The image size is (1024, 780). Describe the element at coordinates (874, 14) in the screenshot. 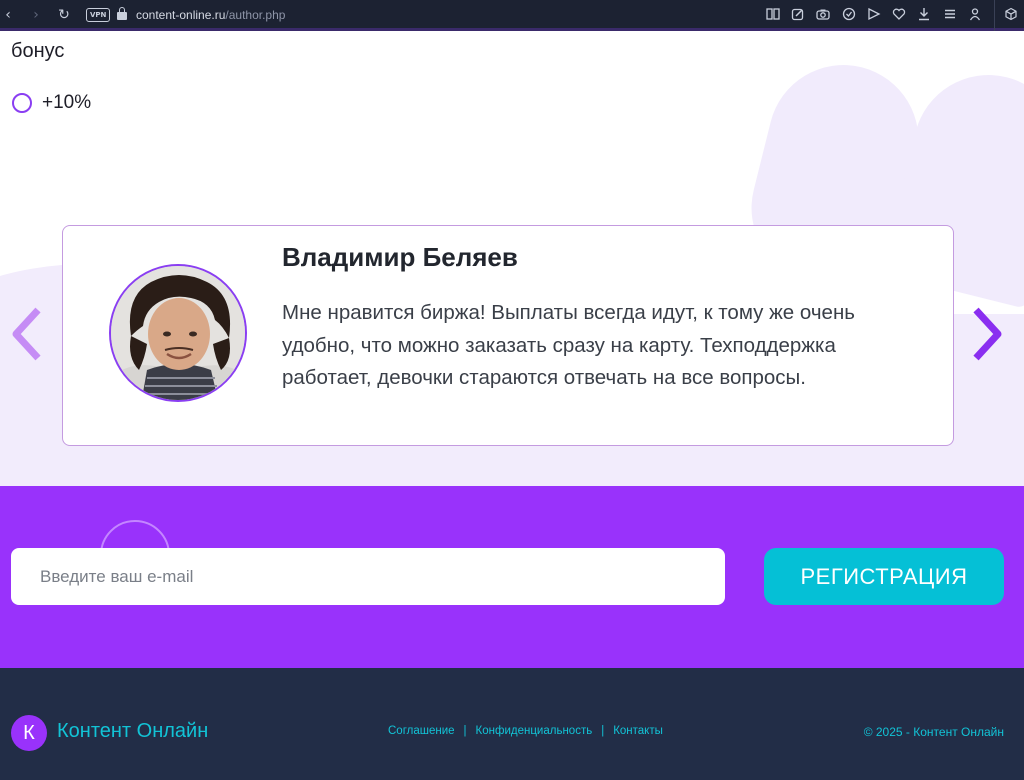

I see `send-icon` at that location.